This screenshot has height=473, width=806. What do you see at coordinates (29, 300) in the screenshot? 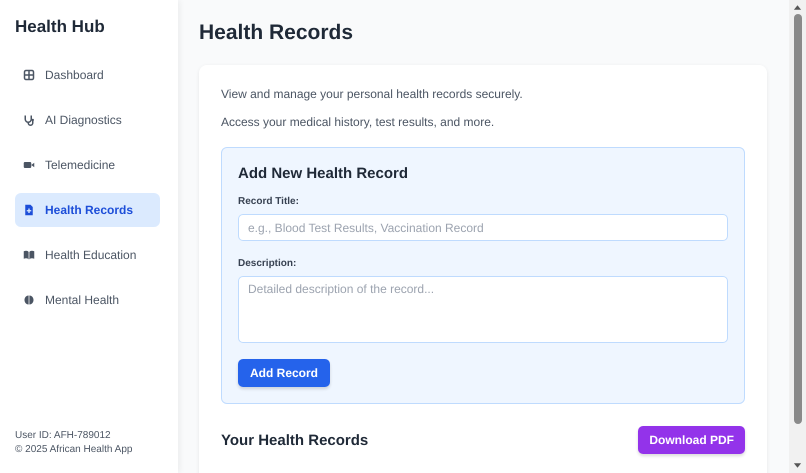
I see `brain-icon` at bounding box center [29, 300].